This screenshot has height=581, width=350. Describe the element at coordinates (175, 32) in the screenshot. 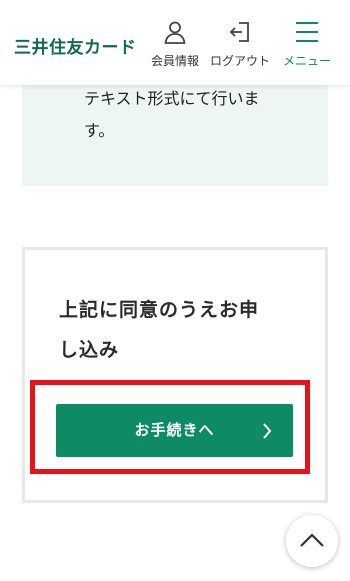

I see `person-icon` at that location.